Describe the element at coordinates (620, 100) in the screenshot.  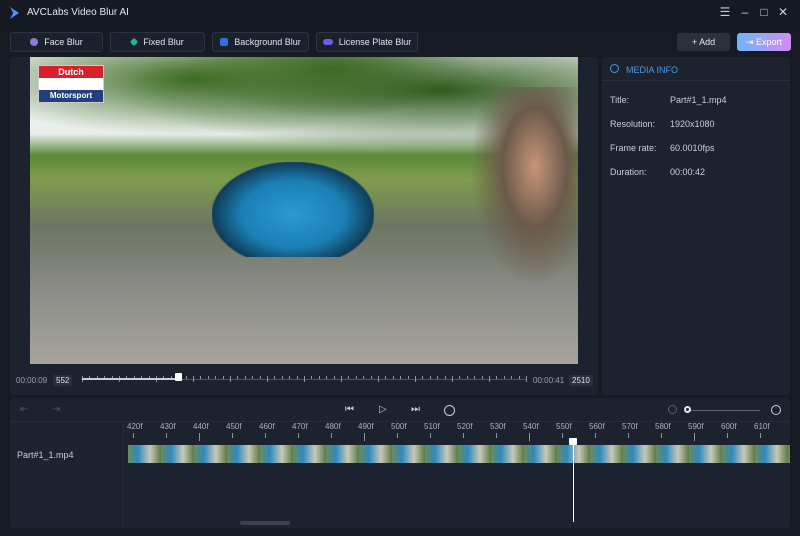
I see `title-label: Title:` at that location.